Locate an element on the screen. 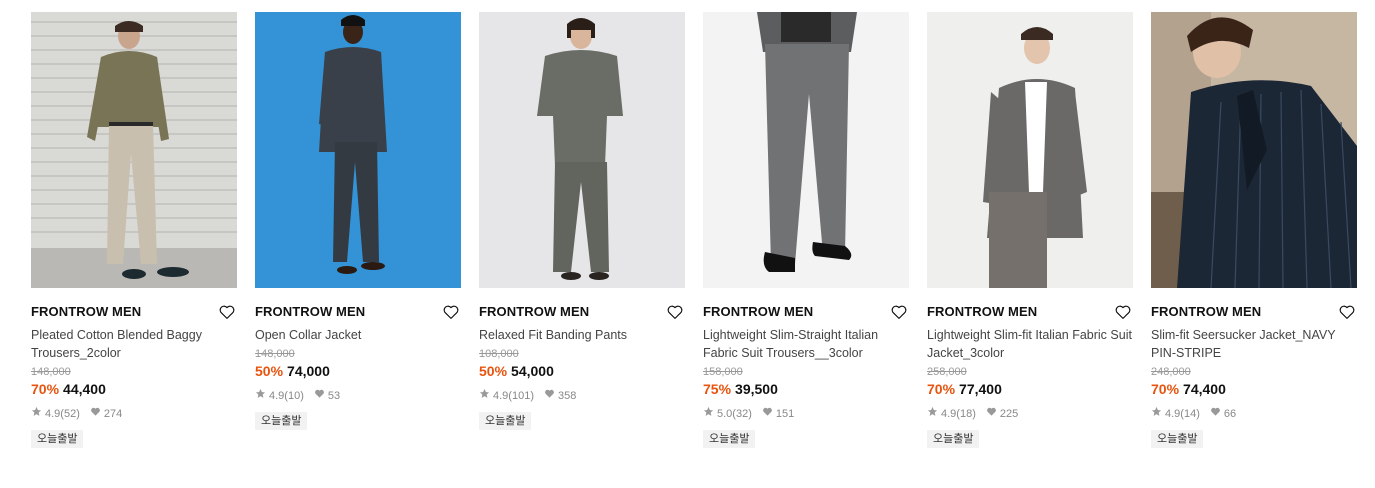 The image size is (1375, 488). price-row: 75% 39,500 is located at coordinates (806, 389).